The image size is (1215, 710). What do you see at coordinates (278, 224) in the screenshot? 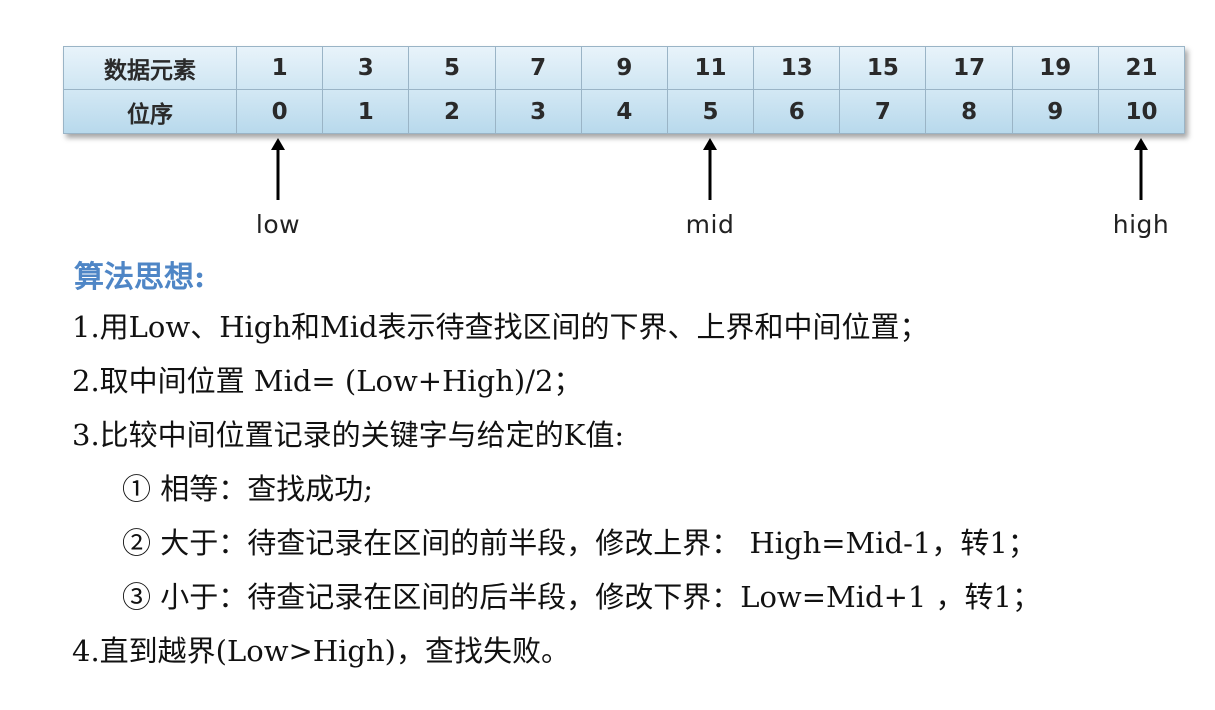
I see `low-label: low` at bounding box center [278, 224].